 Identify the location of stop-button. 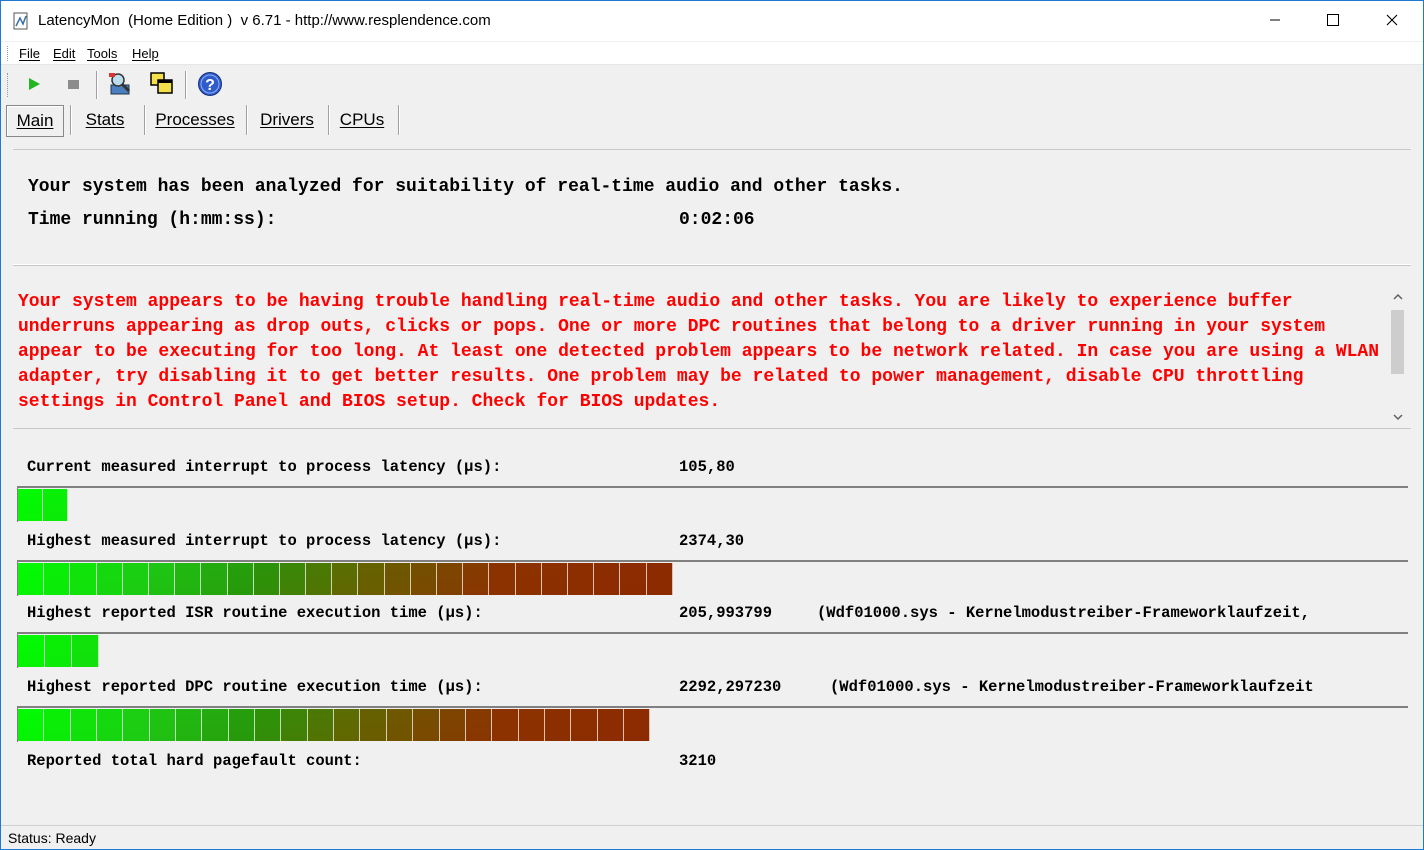
(73, 85).